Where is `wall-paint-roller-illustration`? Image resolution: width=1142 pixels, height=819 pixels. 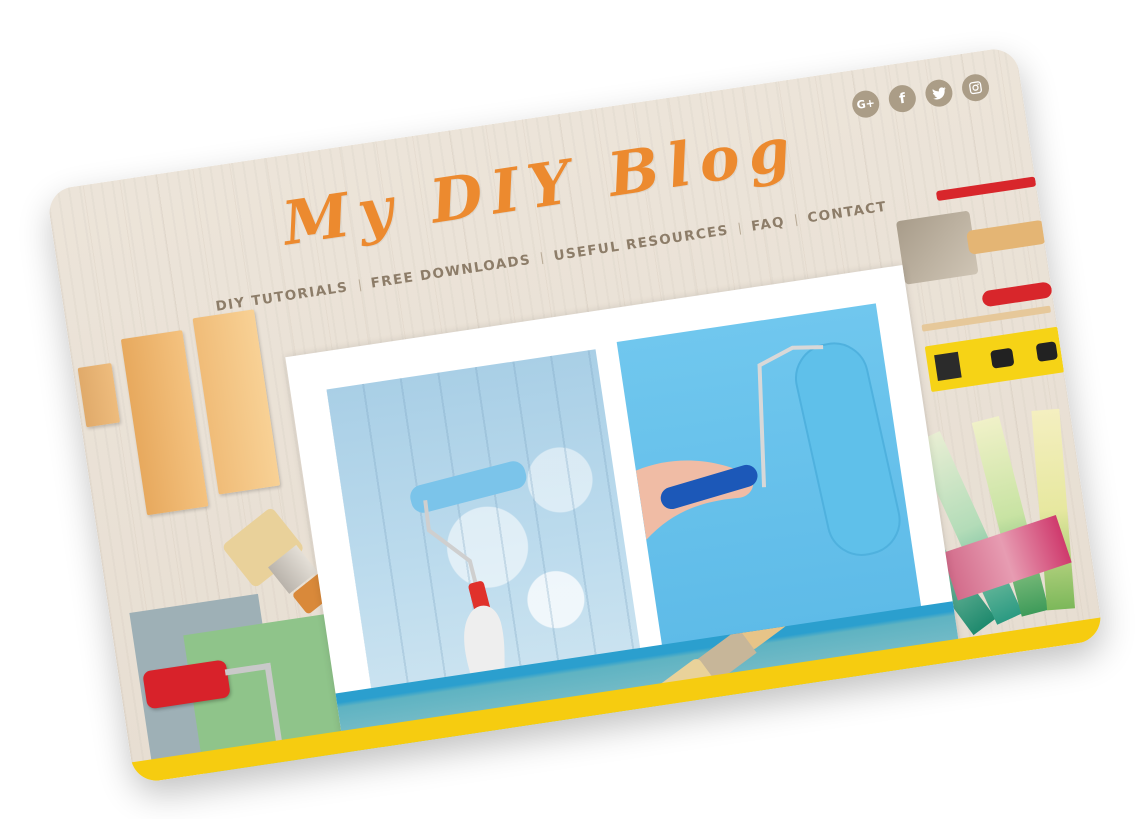
wall-paint-roller-illustration is located at coordinates (468, 571).